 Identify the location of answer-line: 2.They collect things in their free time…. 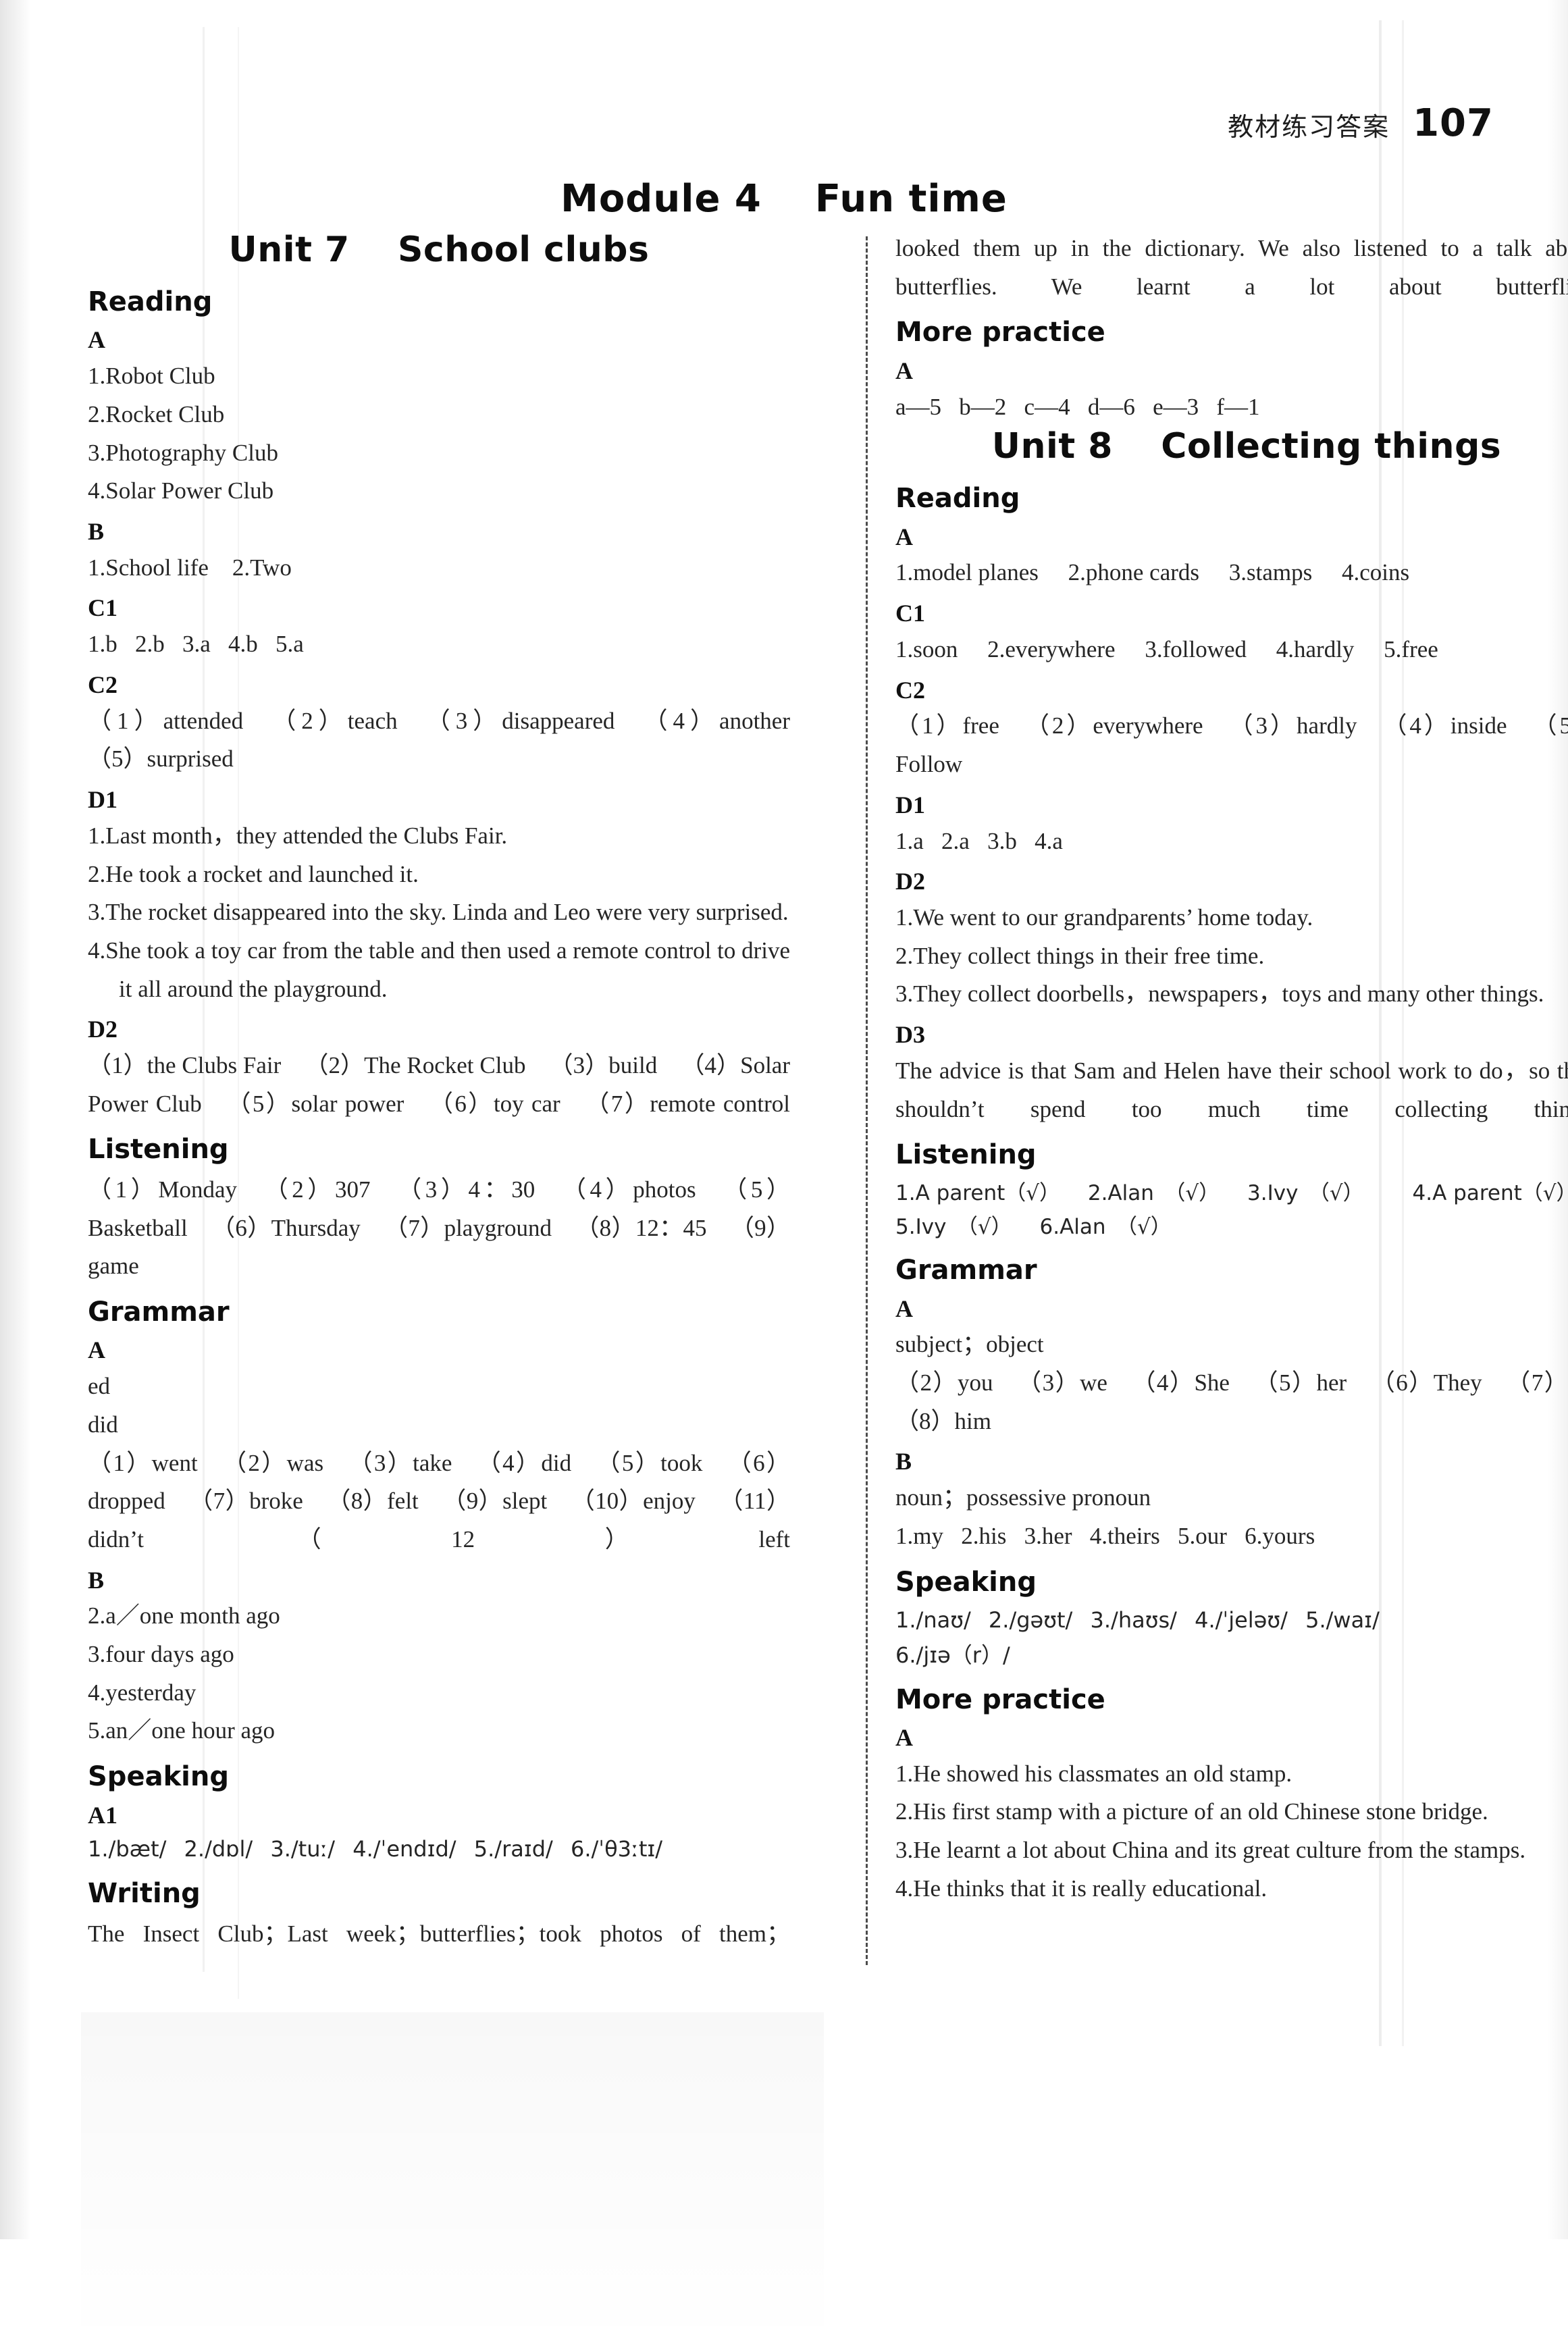
(1080, 955).